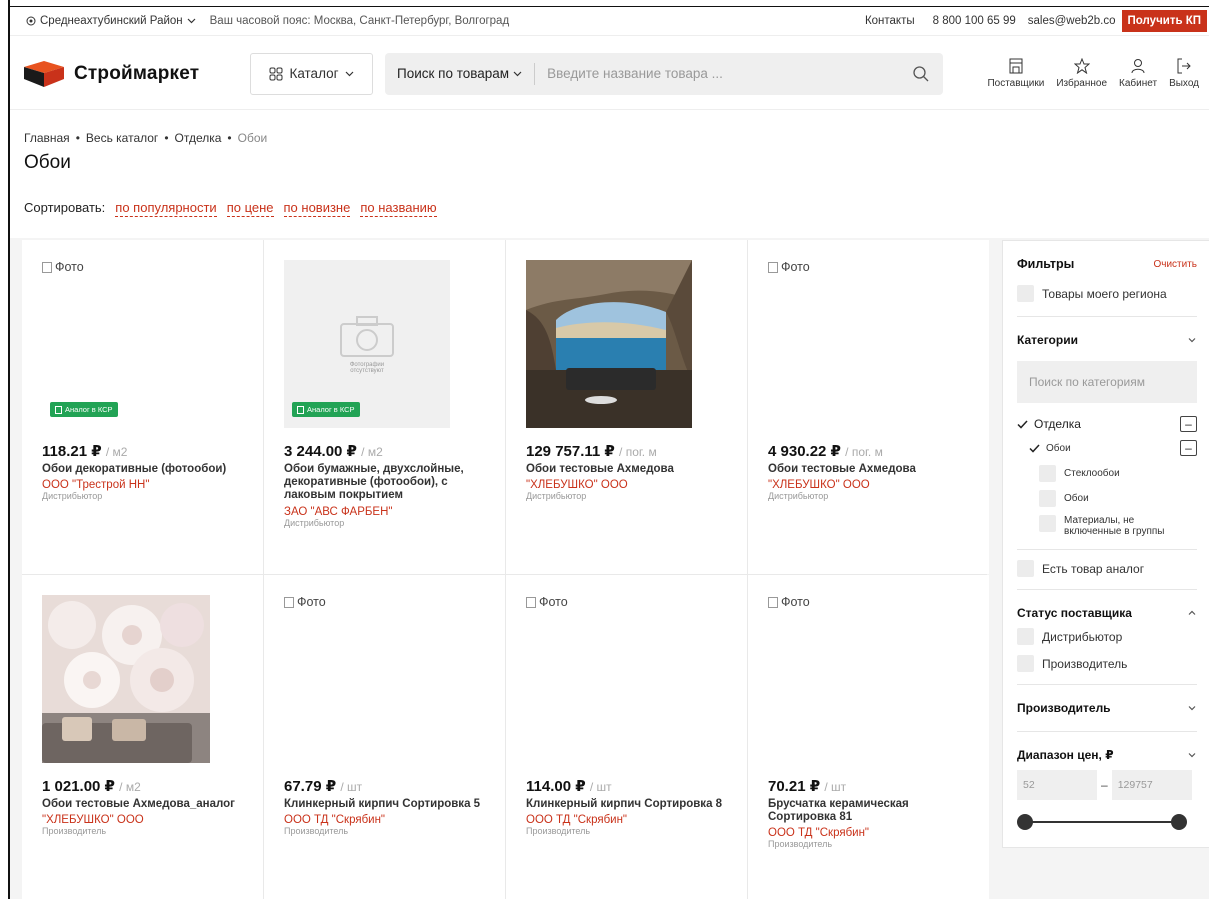 Image resolution: width=1209 pixels, height=899 pixels. I want to click on product-price: 70.21 ₽ / шт, so click(878, 786).